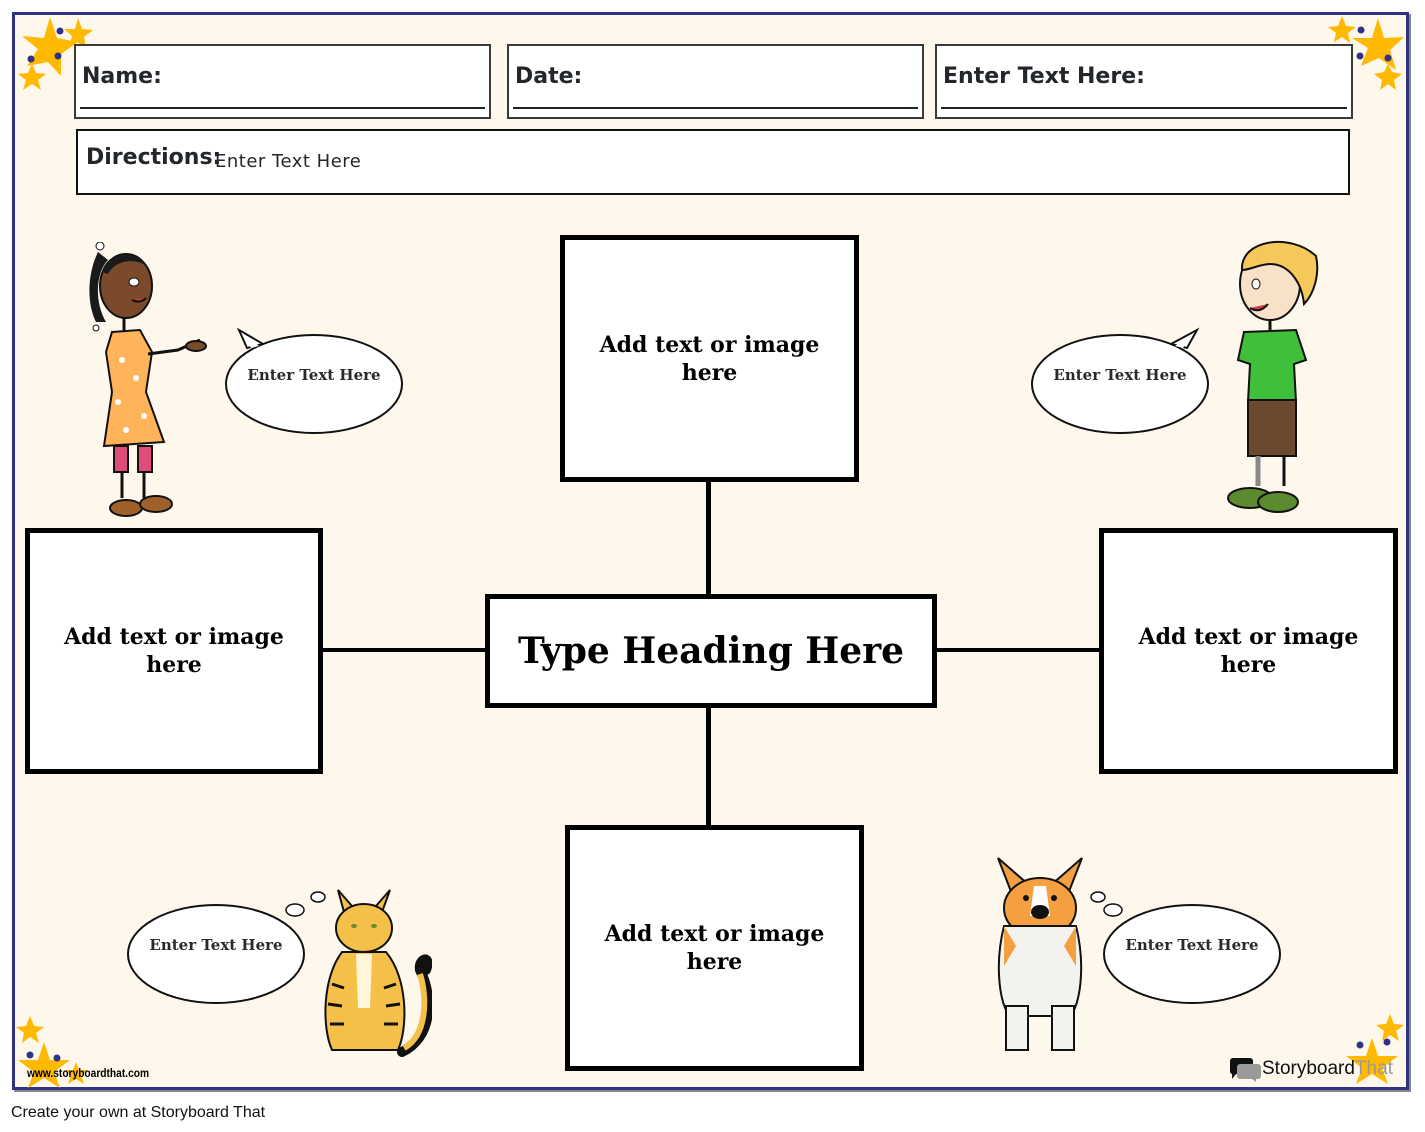  What do you see at coordinates (1120, 375) in the screenshot?
I see `boy-speech-text: Enter Text Here` at bounding box center [1120, 375].